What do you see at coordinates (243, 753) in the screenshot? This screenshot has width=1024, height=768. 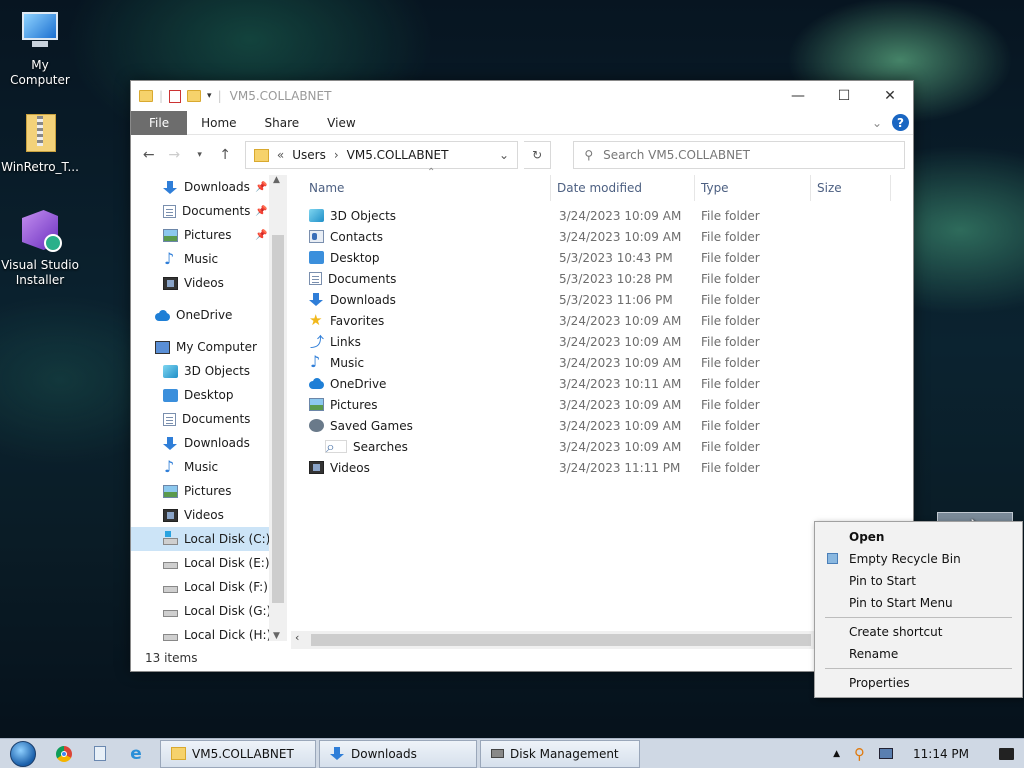 I see `taskbar-button-label: VM5.COLLABNET` at bounding box center [243, 753].